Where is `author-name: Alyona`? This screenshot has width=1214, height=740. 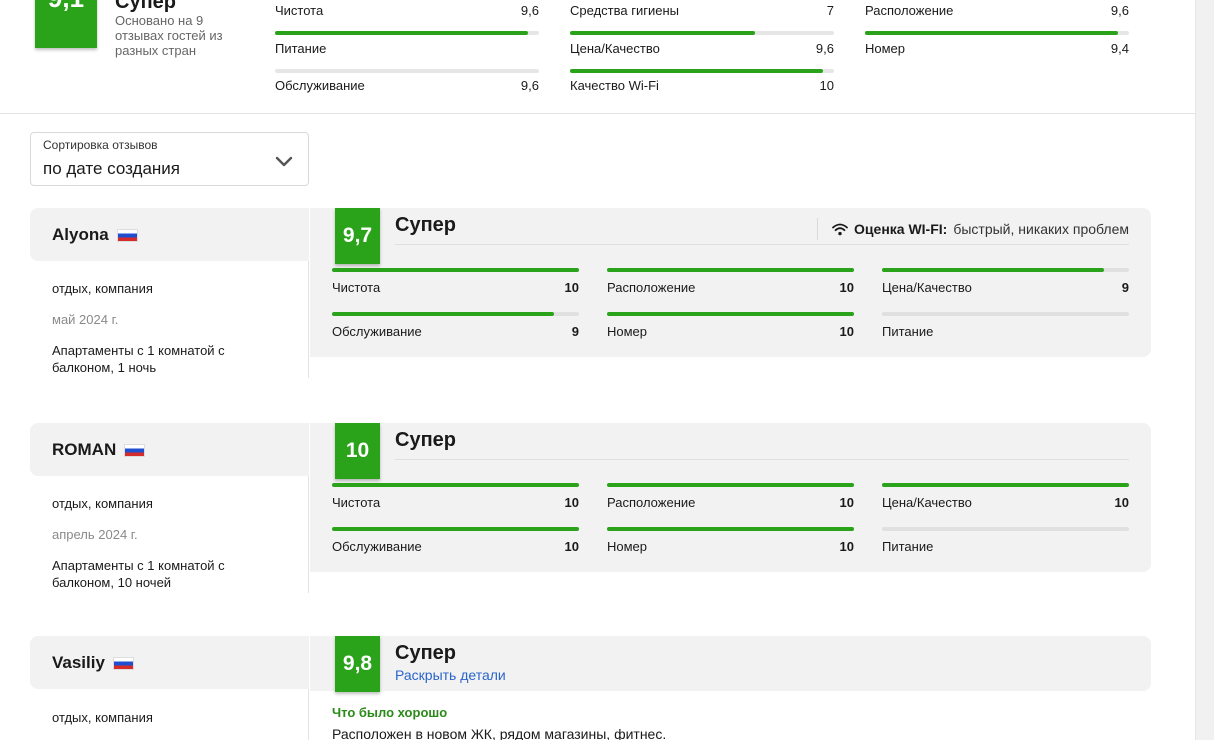
author-name: Alyona is located at coordinates (80, 234).